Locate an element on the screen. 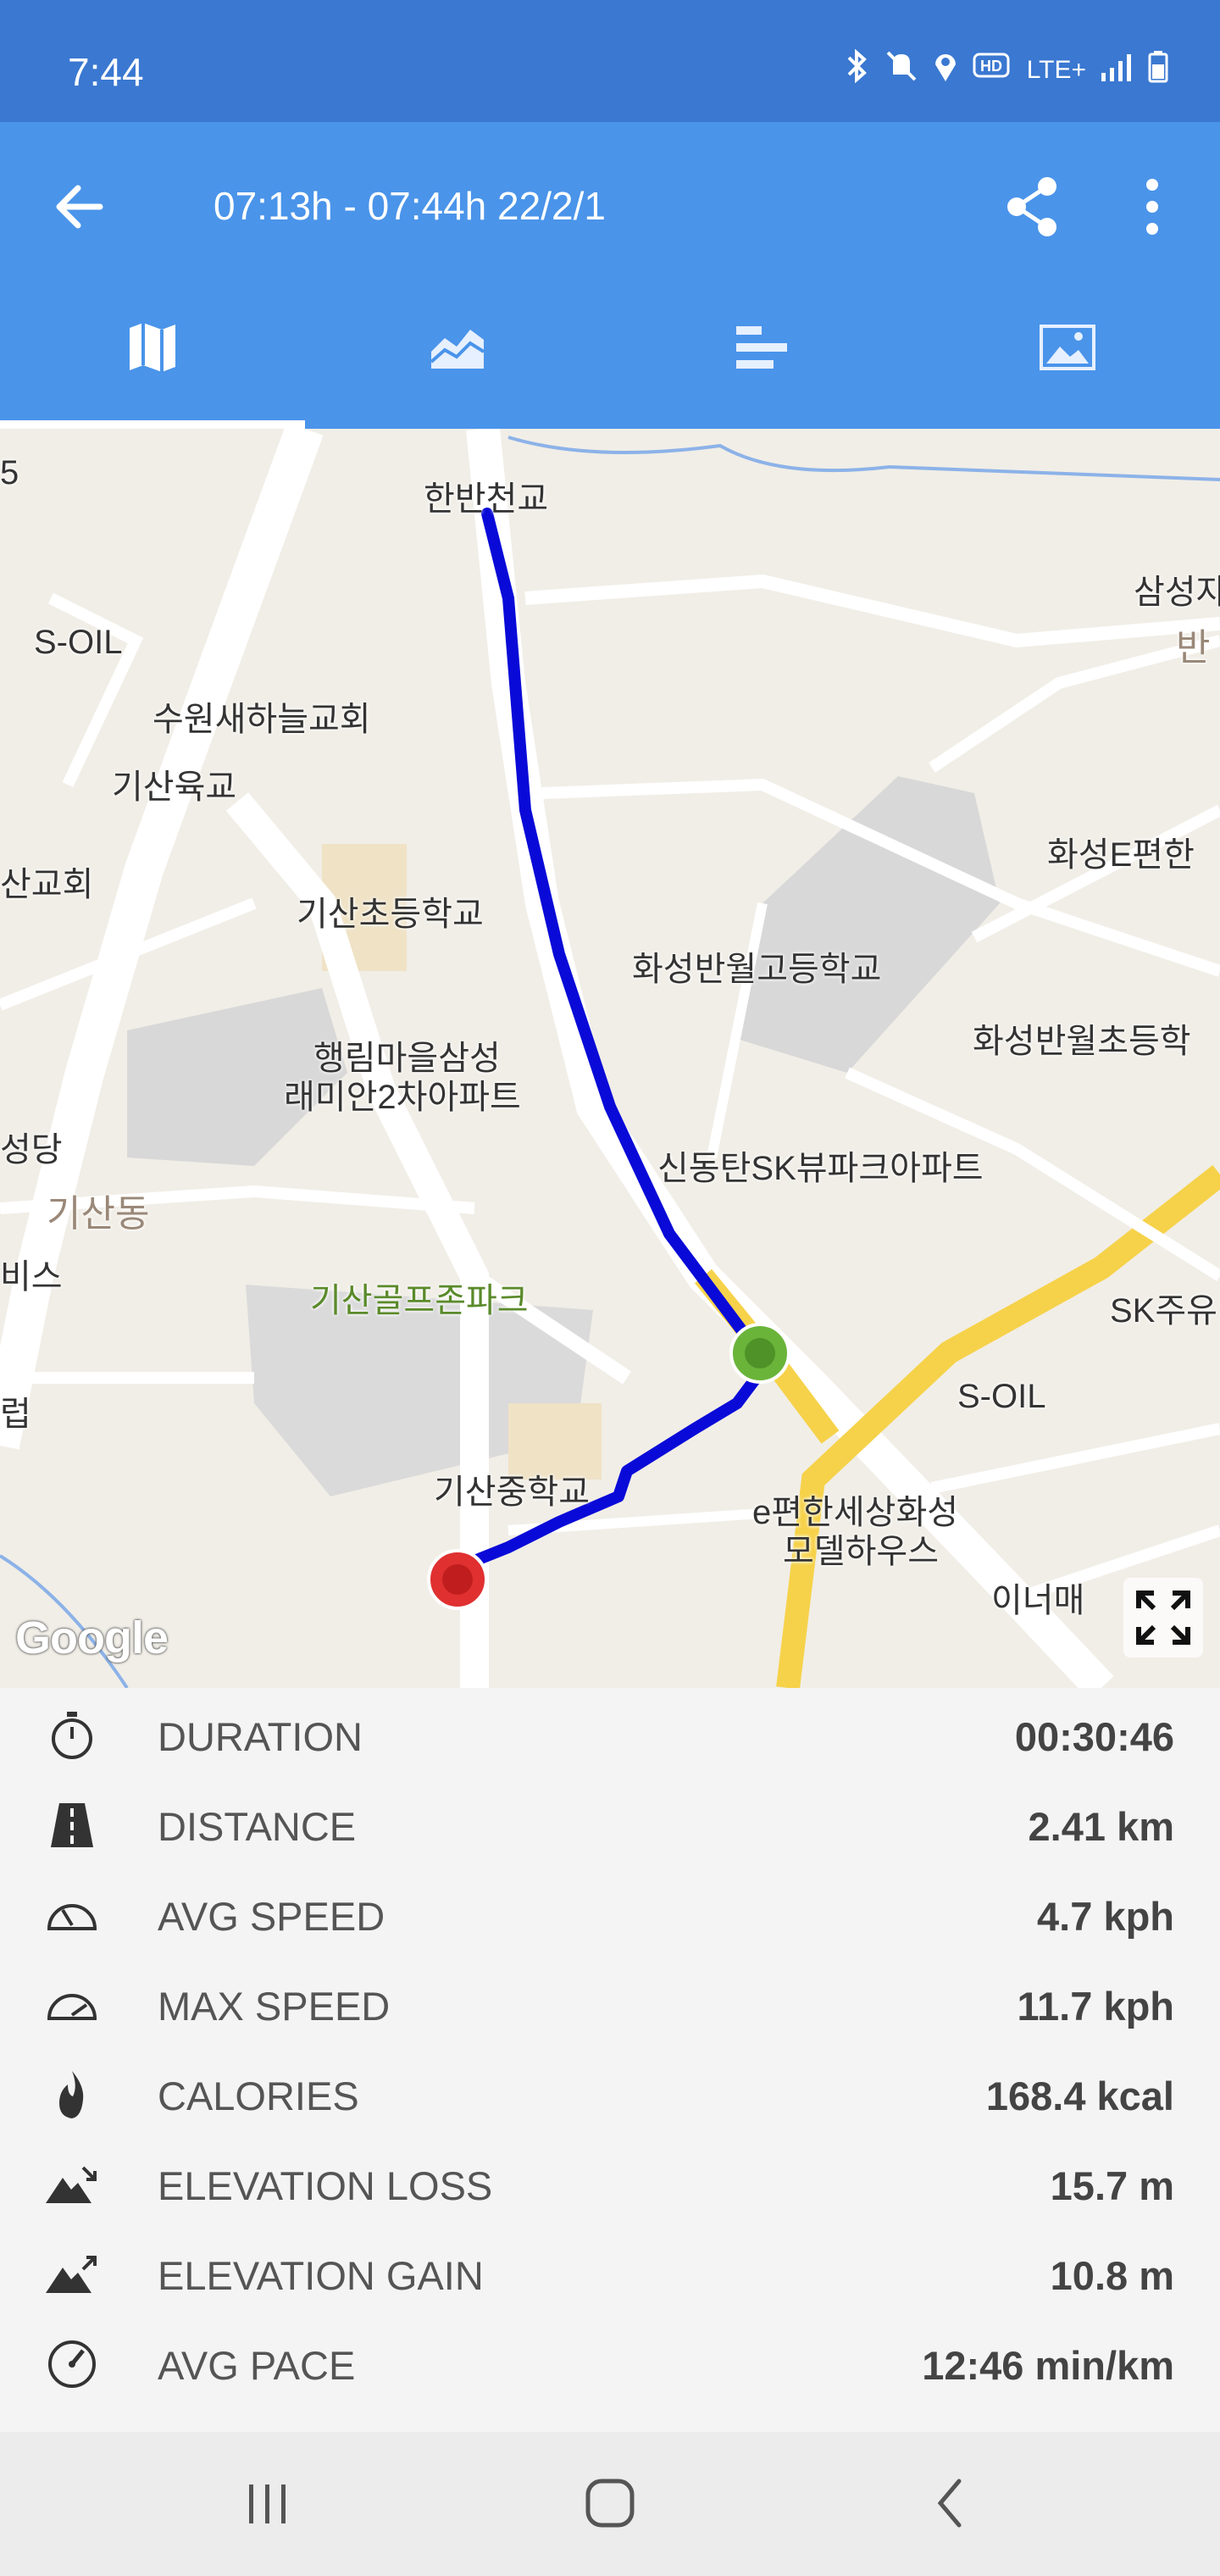 The height and width of the screenshot is (2576, 1220). more-options-button is located at coordinates (1152, 207).